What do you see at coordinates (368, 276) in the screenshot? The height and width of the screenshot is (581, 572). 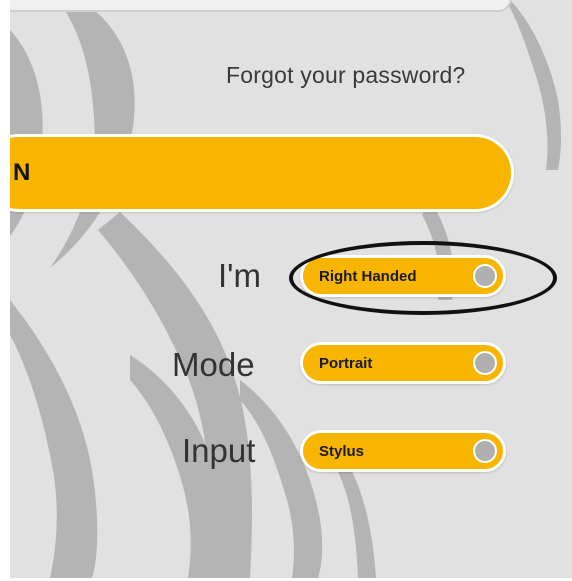 I see `handedness-toggle-text: Right Handed` at bounding box center [368, 276].